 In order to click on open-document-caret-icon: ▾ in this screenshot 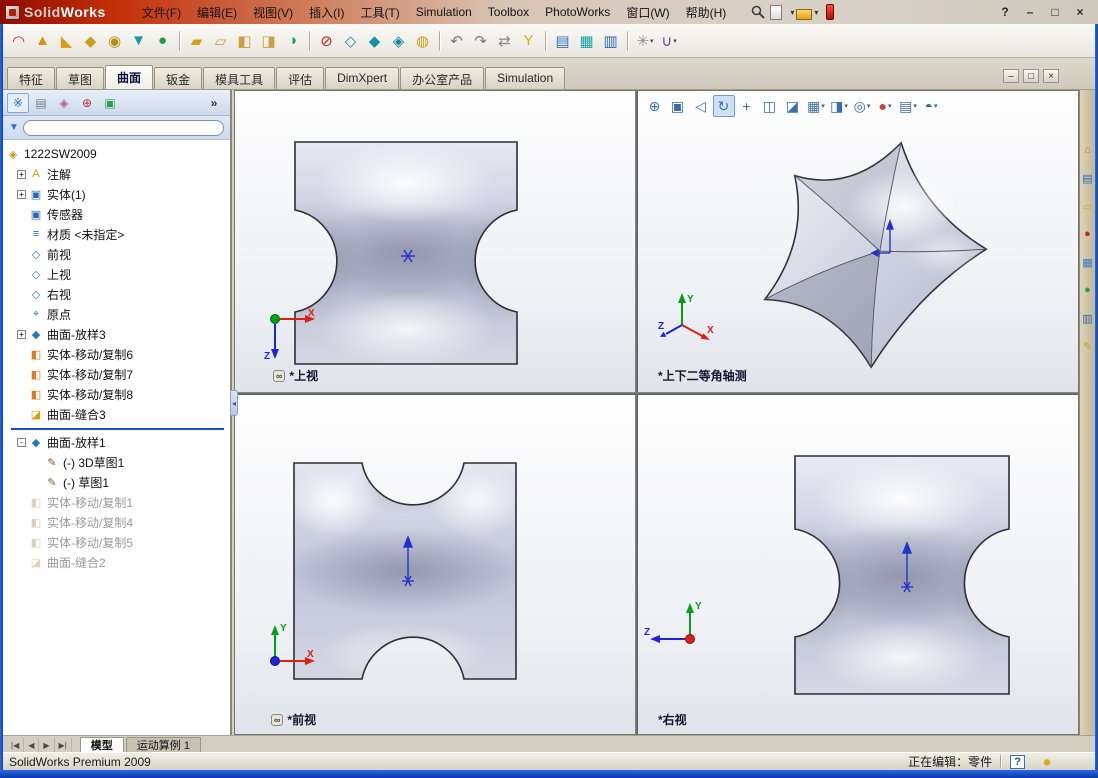, I will do `click(816, 12)`.